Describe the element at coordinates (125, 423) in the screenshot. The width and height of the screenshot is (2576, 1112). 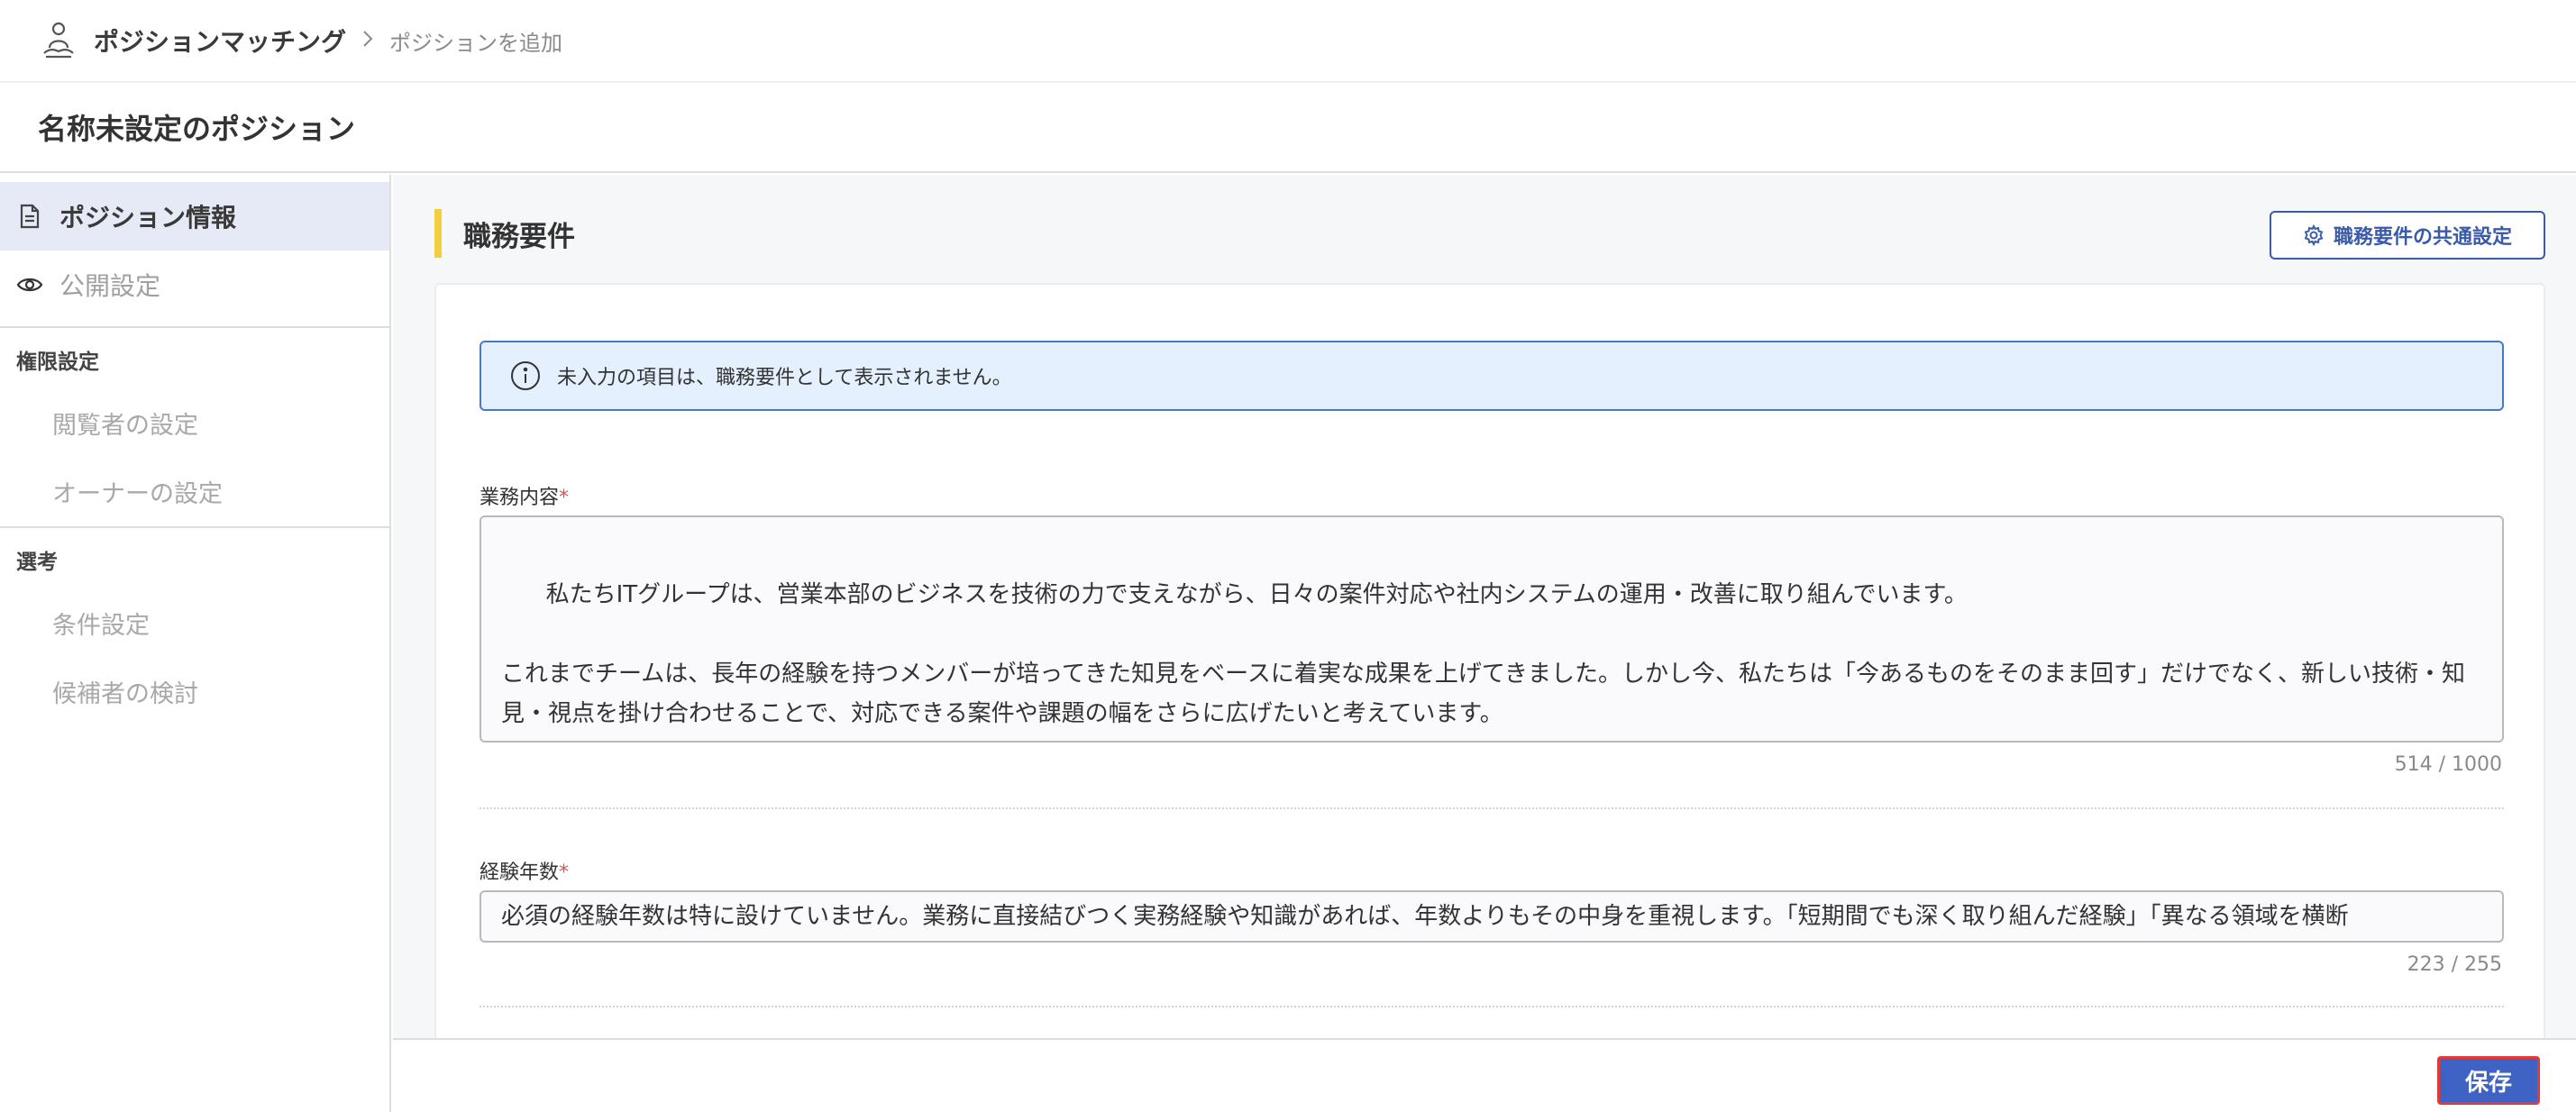
I see `sidebar-item-viewer-settings: 閲覧者の設定` at that location.